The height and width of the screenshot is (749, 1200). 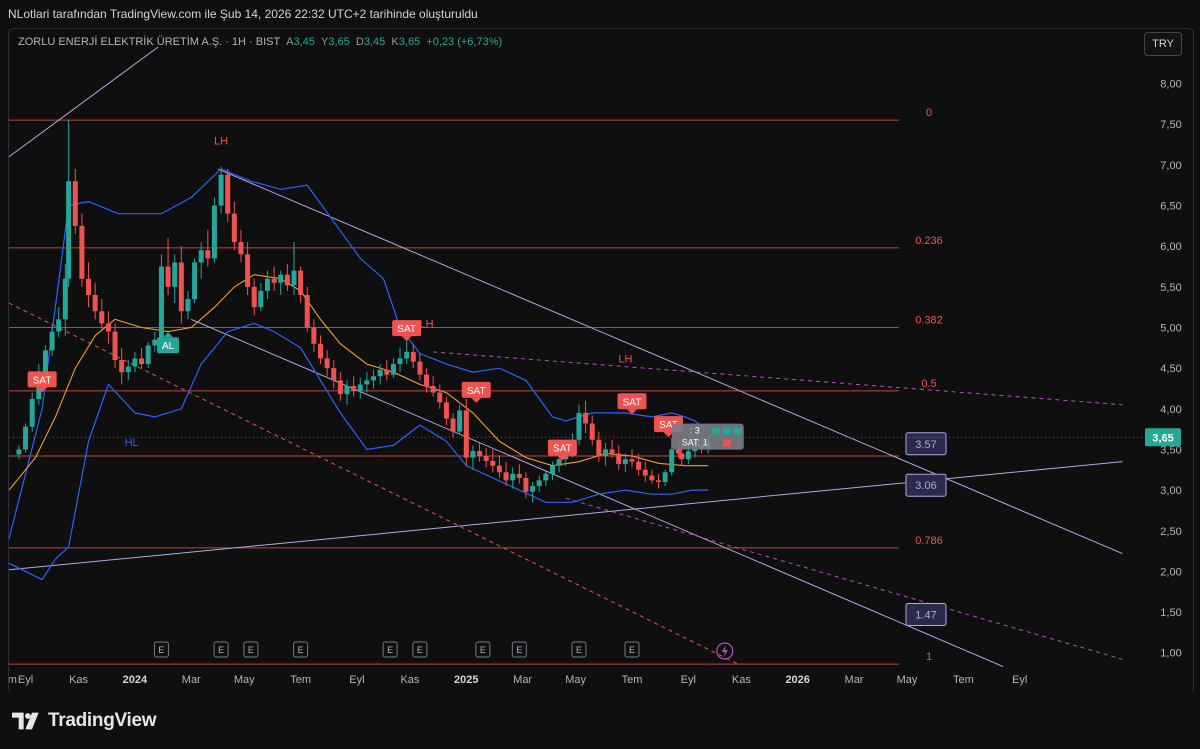 What do you see at coordinates (1170, 329) in the screenshot?
I see `price-tick-label: 5,00` at bounding box center [1170, 329].